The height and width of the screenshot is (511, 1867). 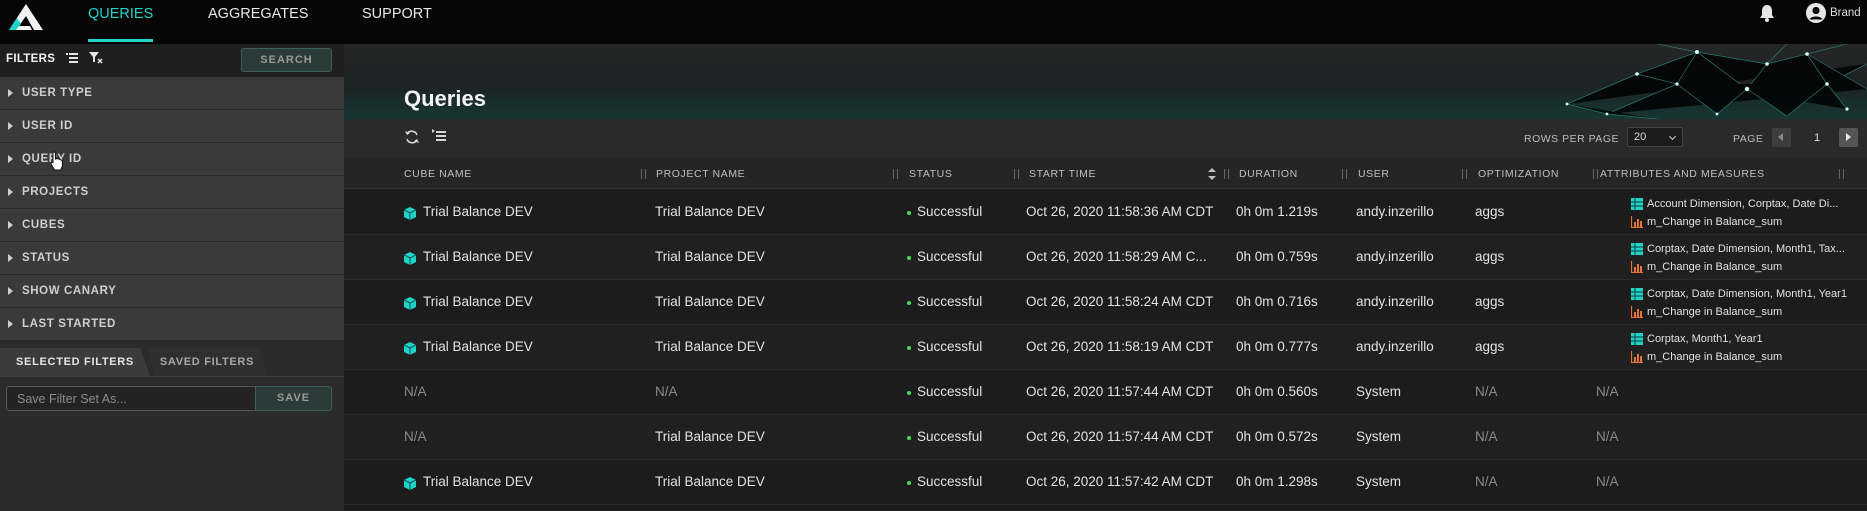 I want to click on user-avatar-icon, so click(x=1816, y=13).